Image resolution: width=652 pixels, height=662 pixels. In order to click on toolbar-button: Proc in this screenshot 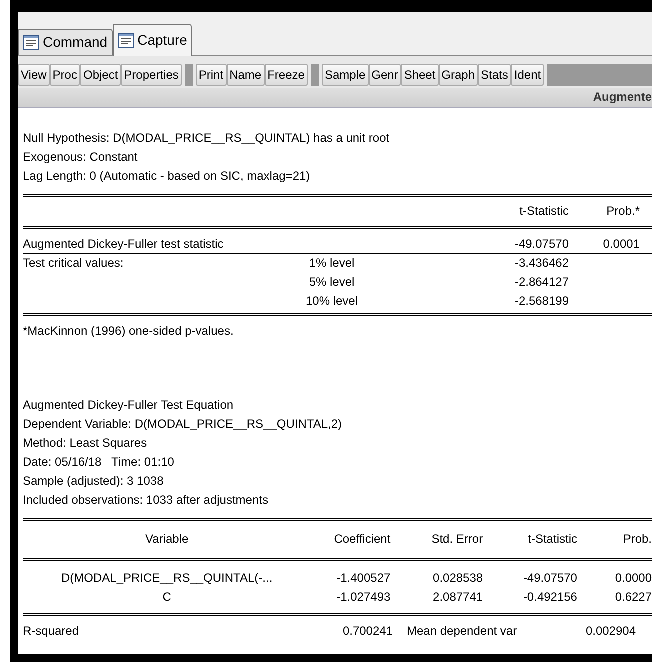, I will do `click(65, 75)`.